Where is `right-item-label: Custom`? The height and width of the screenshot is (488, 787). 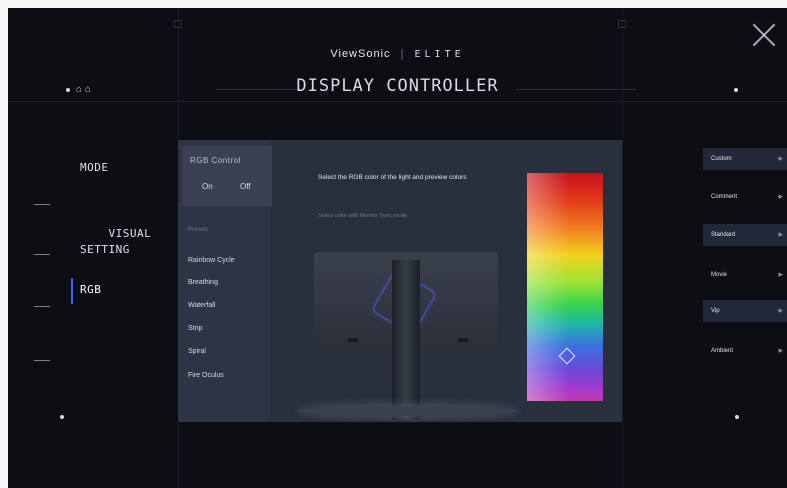
right-item-label: Custom is located at coordinates (721, 159).